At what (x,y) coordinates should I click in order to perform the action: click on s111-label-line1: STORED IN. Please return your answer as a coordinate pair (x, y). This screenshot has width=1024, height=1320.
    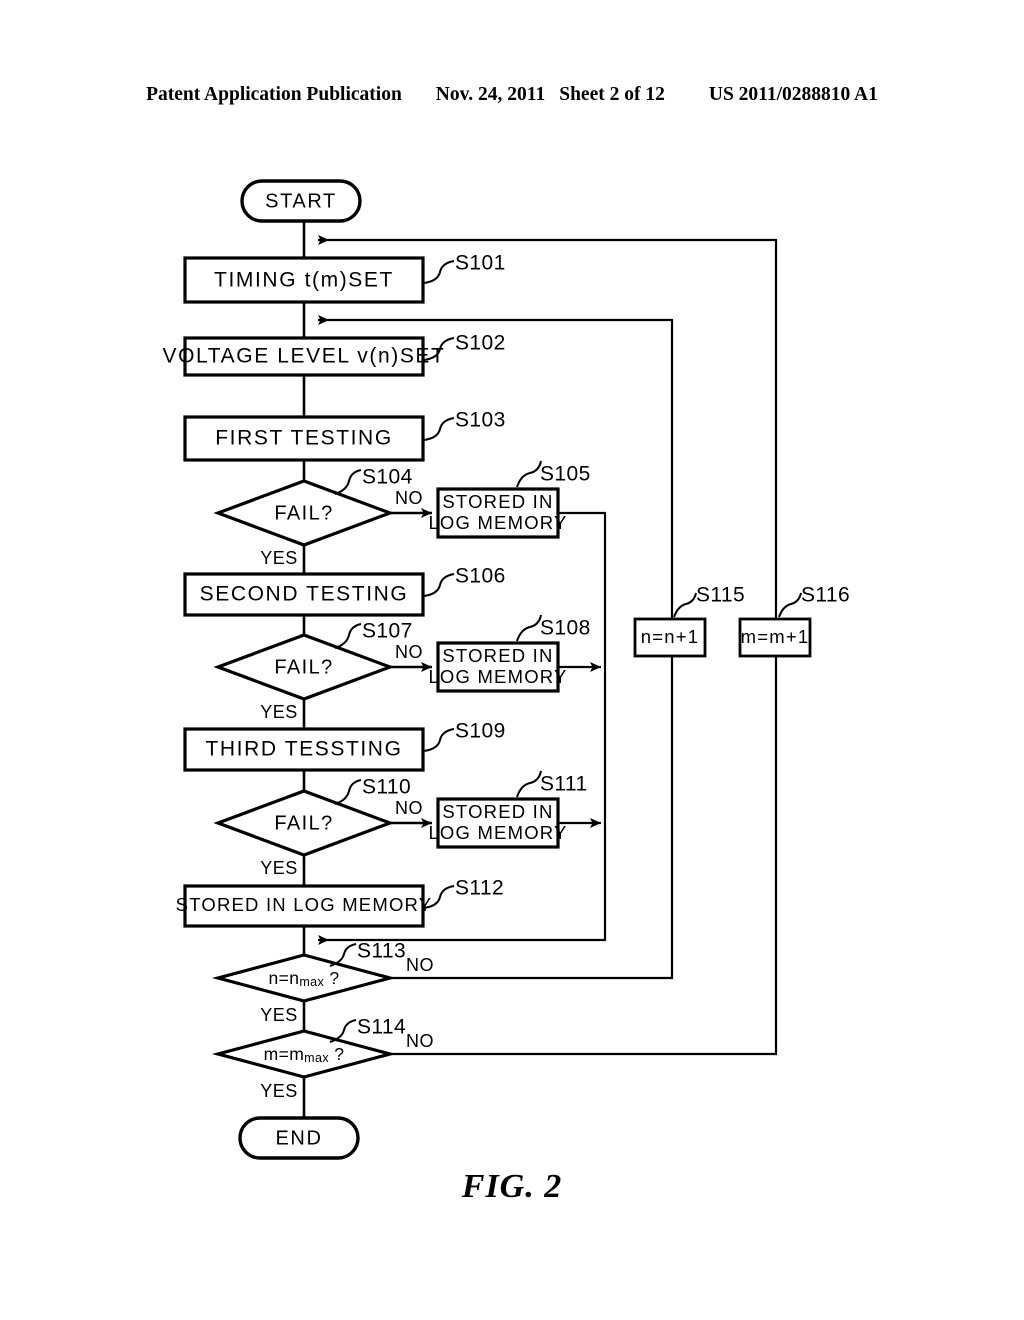
    Looking at the image, I should click on (497, 811).